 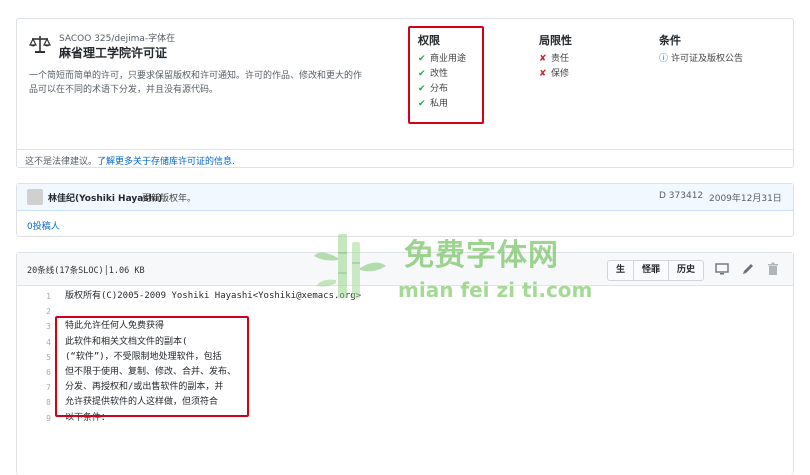 What do you see at coordinates (442, 104) in the screenshot?
I see `permission-item: ✔ 私用` at bounding box center [442, 104].